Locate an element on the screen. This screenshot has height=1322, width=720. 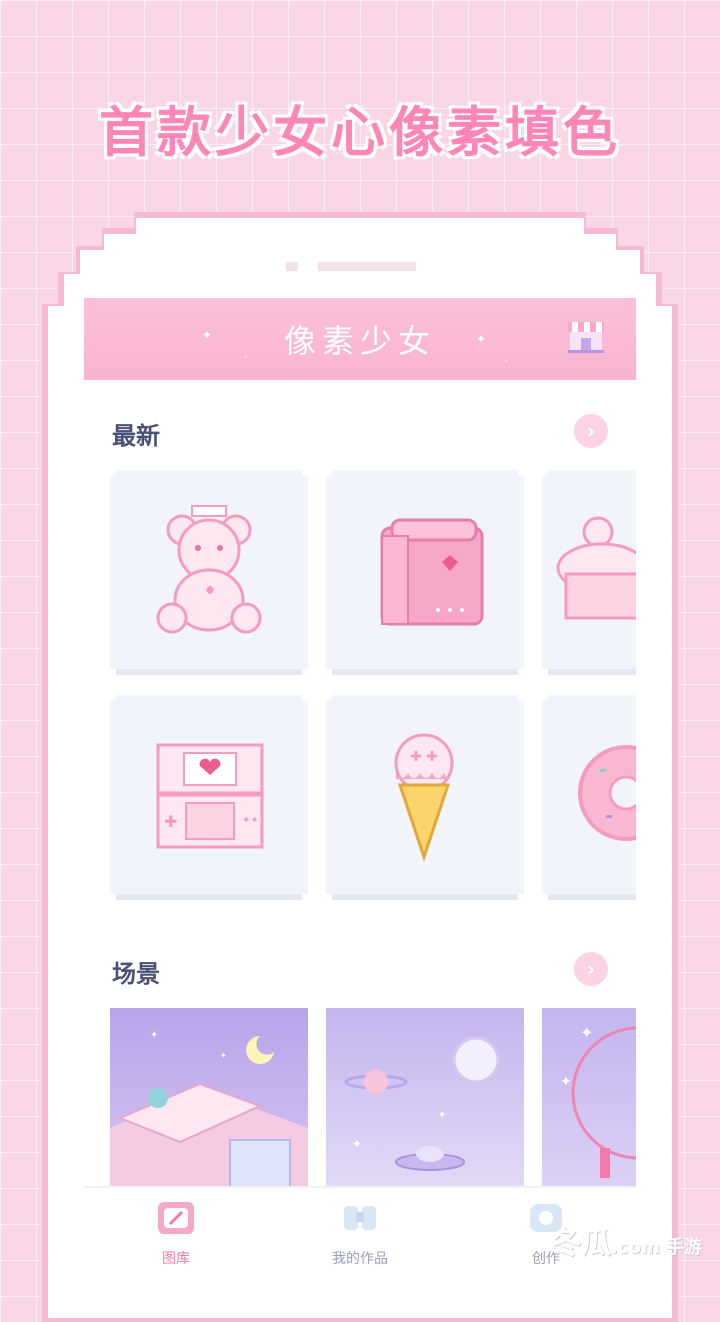
scenes-more-button: › is located at coordinates (591, 969).